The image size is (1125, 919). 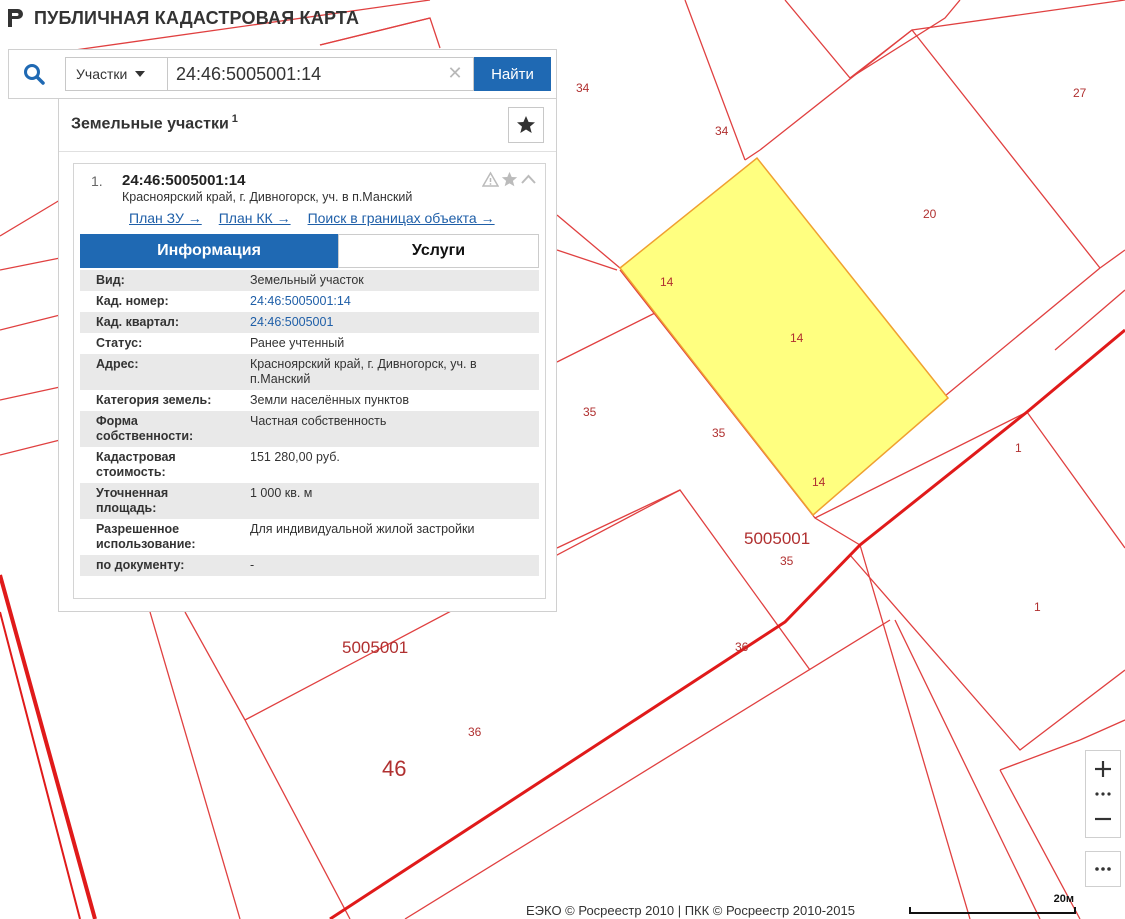 What do you see at coordinates (930, 214) in the screenshot?
I see `parcel-label: 20` at bounding box center [930, 214].